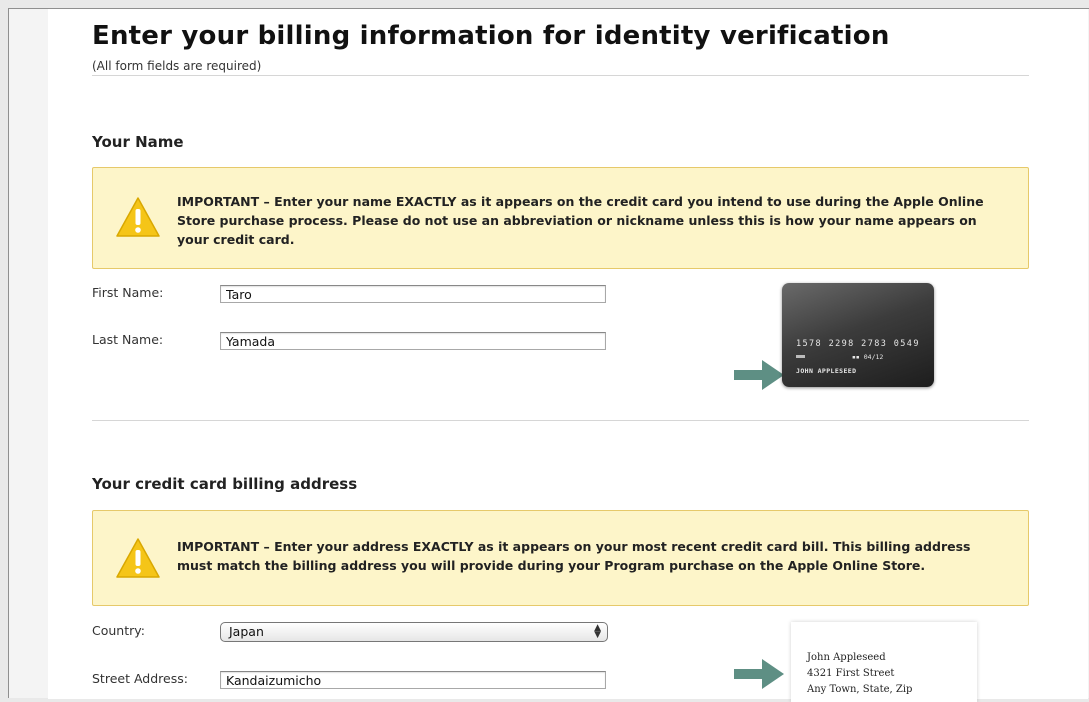 This screenshot has width=1089, height=702. What do you see at coordinates (118, 630) in the screenshot?
I see `country-label: Country:` at bounding box center [118, 630].